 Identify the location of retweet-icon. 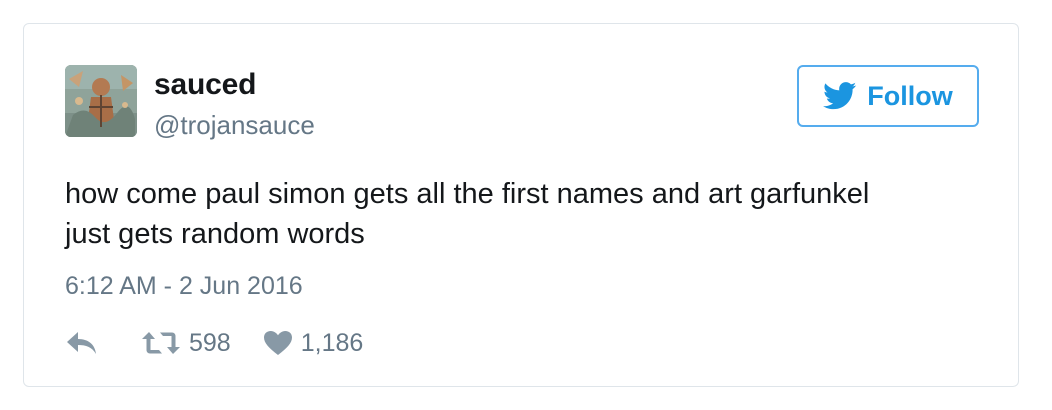
(161, 343).